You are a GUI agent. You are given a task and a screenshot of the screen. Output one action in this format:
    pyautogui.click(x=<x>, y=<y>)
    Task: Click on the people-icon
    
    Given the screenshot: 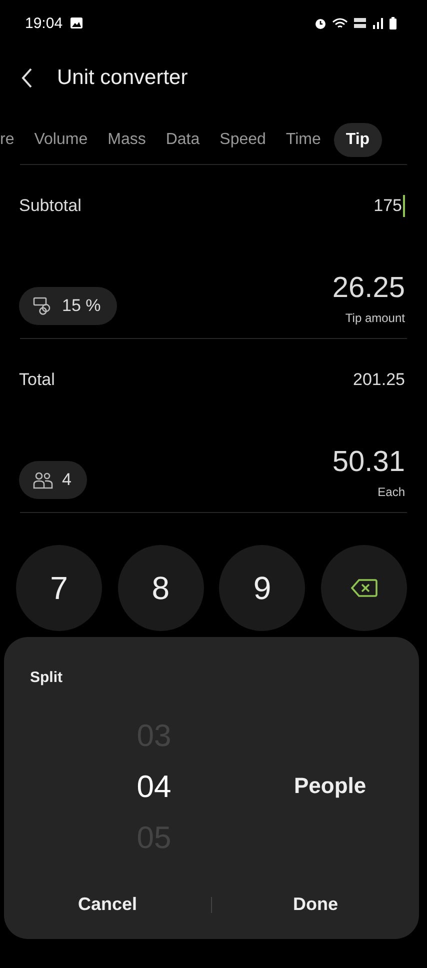 What is the action you would take?
    pyautogui.click(x=43, y=480)
    